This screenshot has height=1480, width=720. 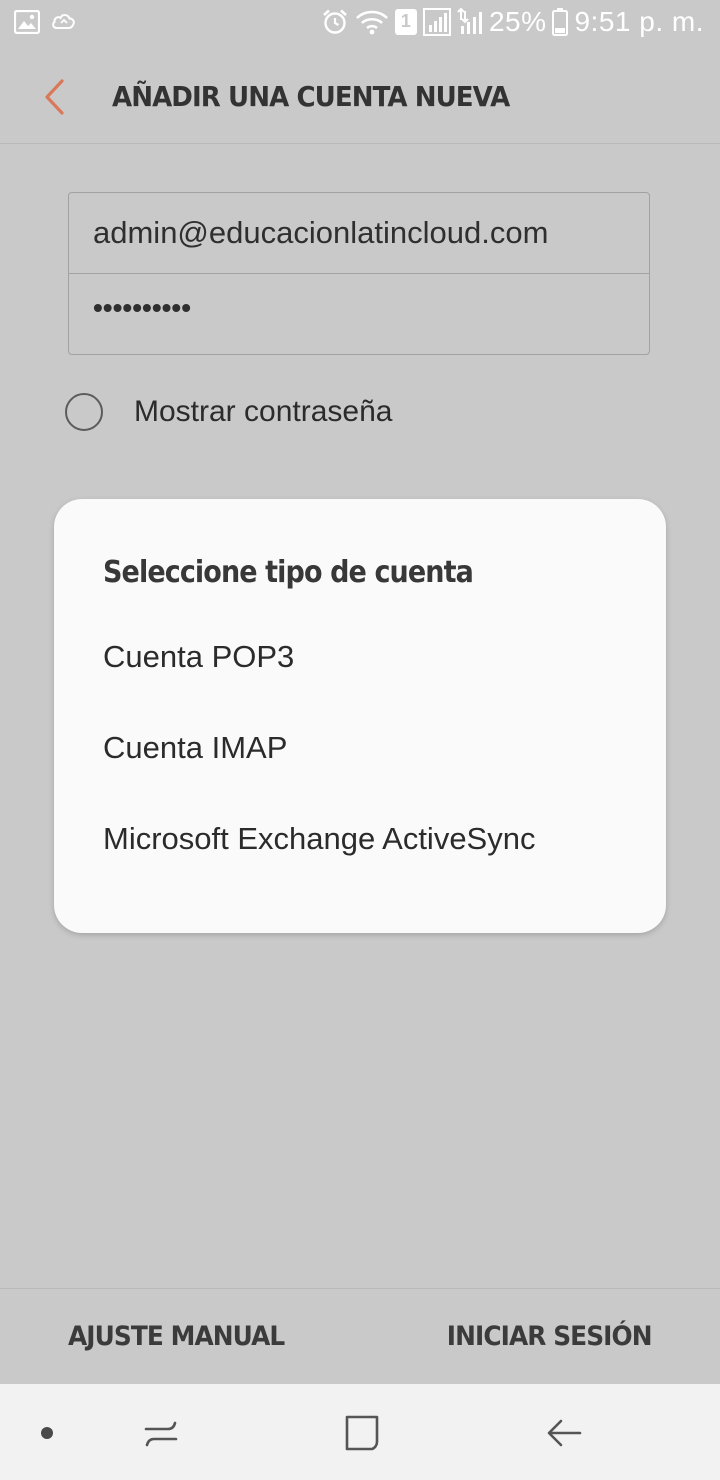 What do you see at coordinates (55, 103) in the screenshot?
I see `chevron-left-icon` at bounding box center [55, 103].